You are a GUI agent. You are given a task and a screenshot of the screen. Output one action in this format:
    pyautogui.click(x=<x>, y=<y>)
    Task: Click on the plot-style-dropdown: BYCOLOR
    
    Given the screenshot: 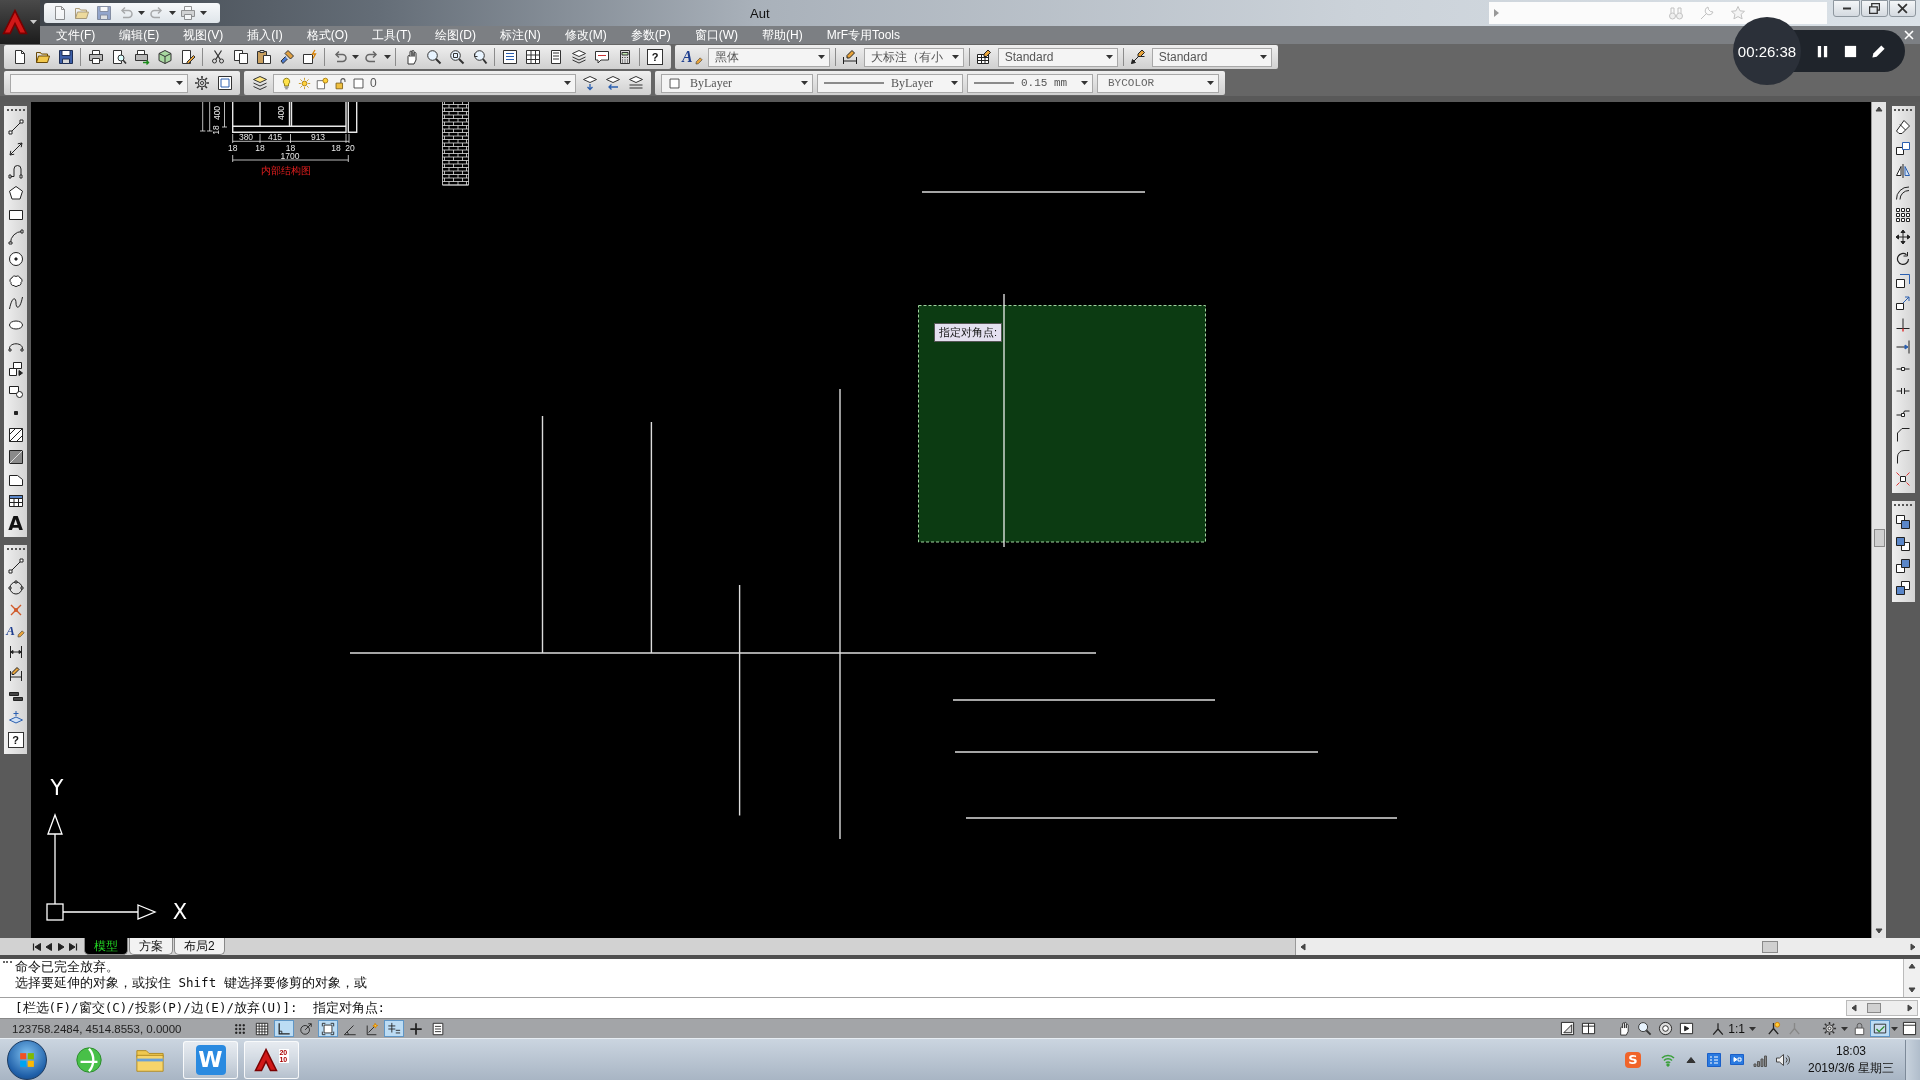 What is the action you would take?
    pyautogui.click(x=1158, y=83)
    